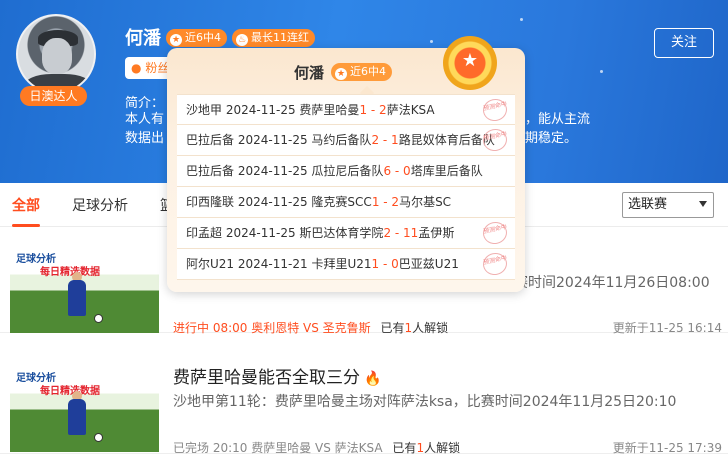 Image resolution: width=728 pixels, height=461 pixels. I want to click on active-tab-indicator, so click(26, 225).